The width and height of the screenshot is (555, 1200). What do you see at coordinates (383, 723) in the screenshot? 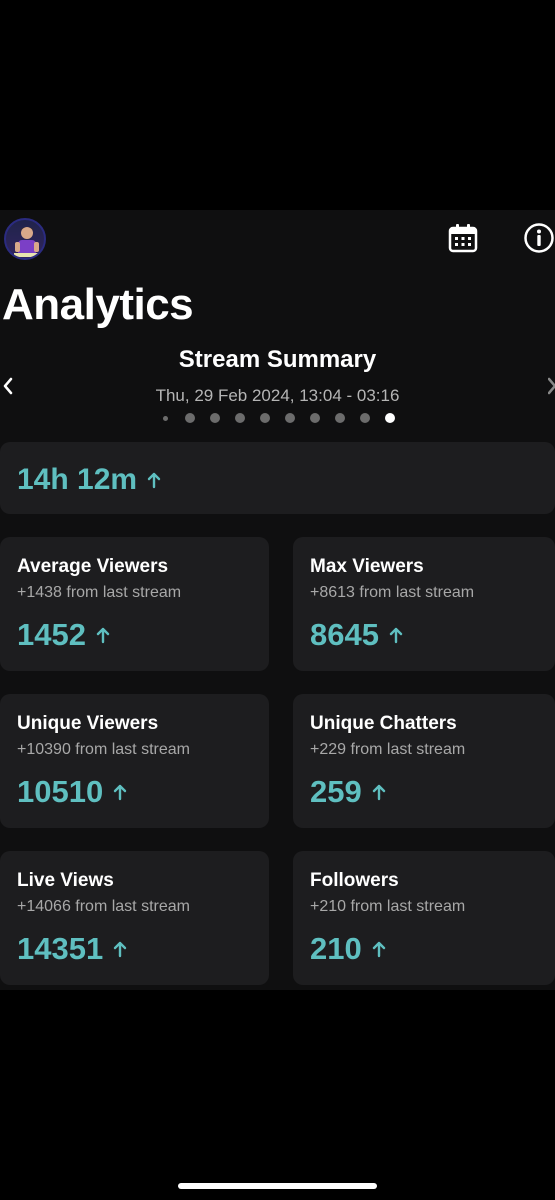
I see `stat-label: Unique Chatters` at bounding box center [383, 723].